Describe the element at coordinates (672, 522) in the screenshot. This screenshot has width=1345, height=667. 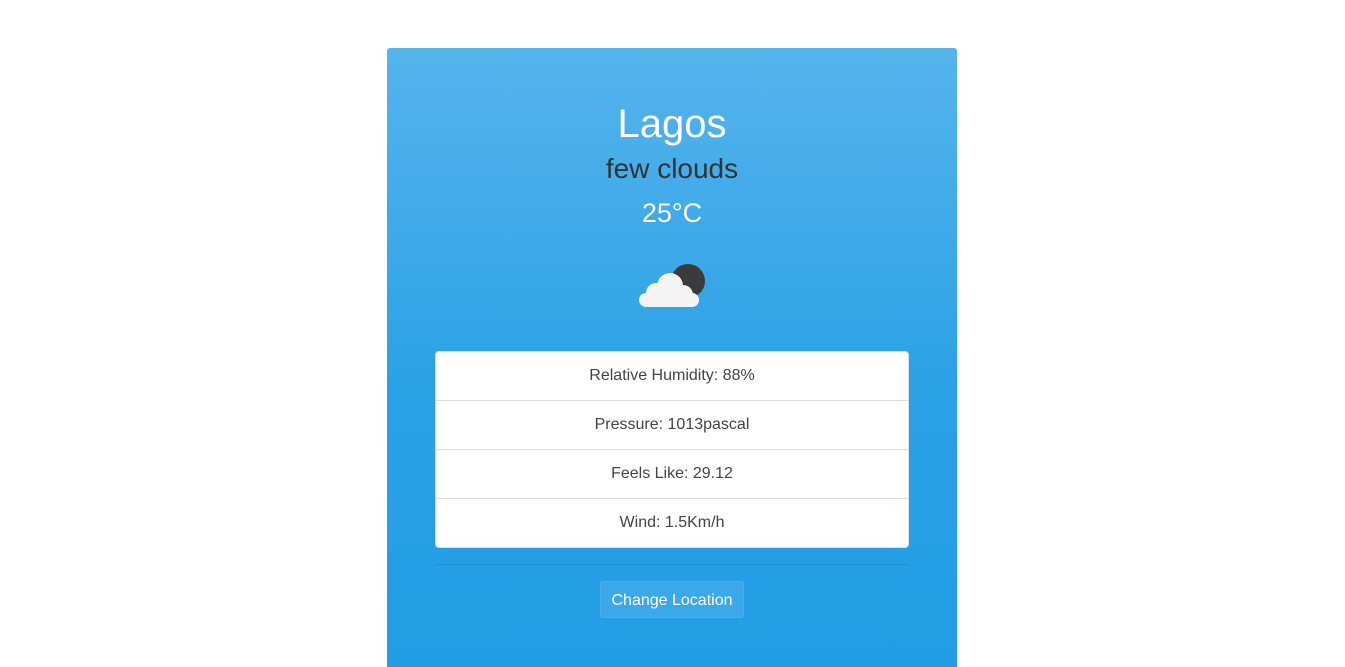
I see `wind-item: Wind: 1.5Km/h` at that location.